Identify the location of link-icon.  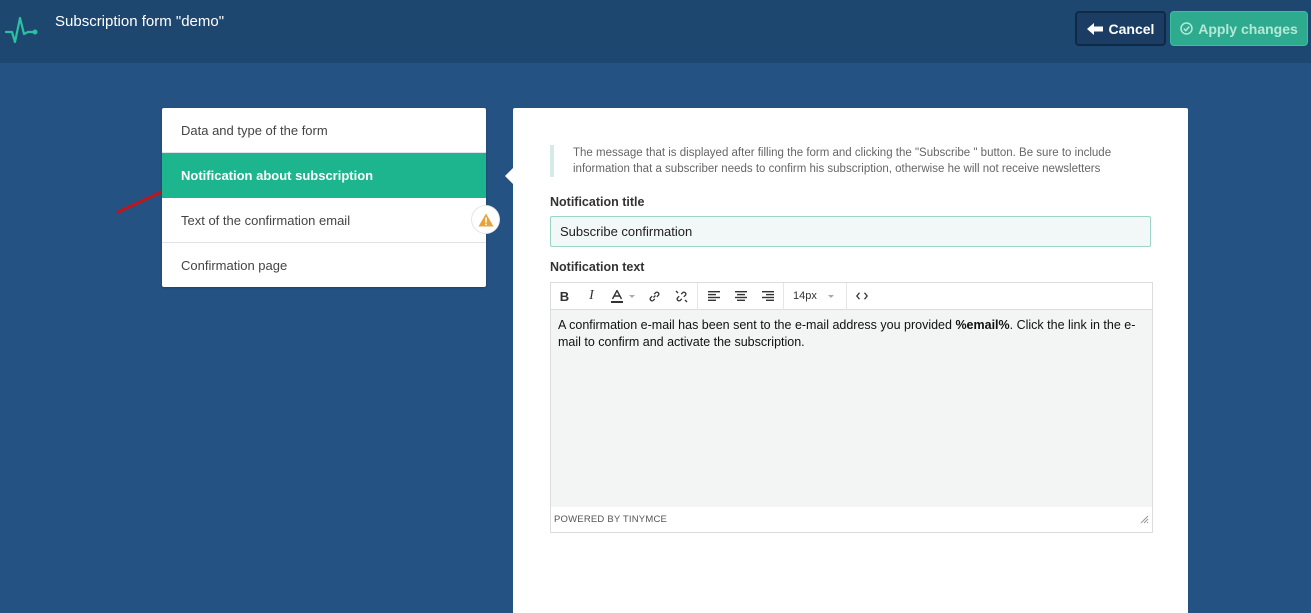
(654, 296).